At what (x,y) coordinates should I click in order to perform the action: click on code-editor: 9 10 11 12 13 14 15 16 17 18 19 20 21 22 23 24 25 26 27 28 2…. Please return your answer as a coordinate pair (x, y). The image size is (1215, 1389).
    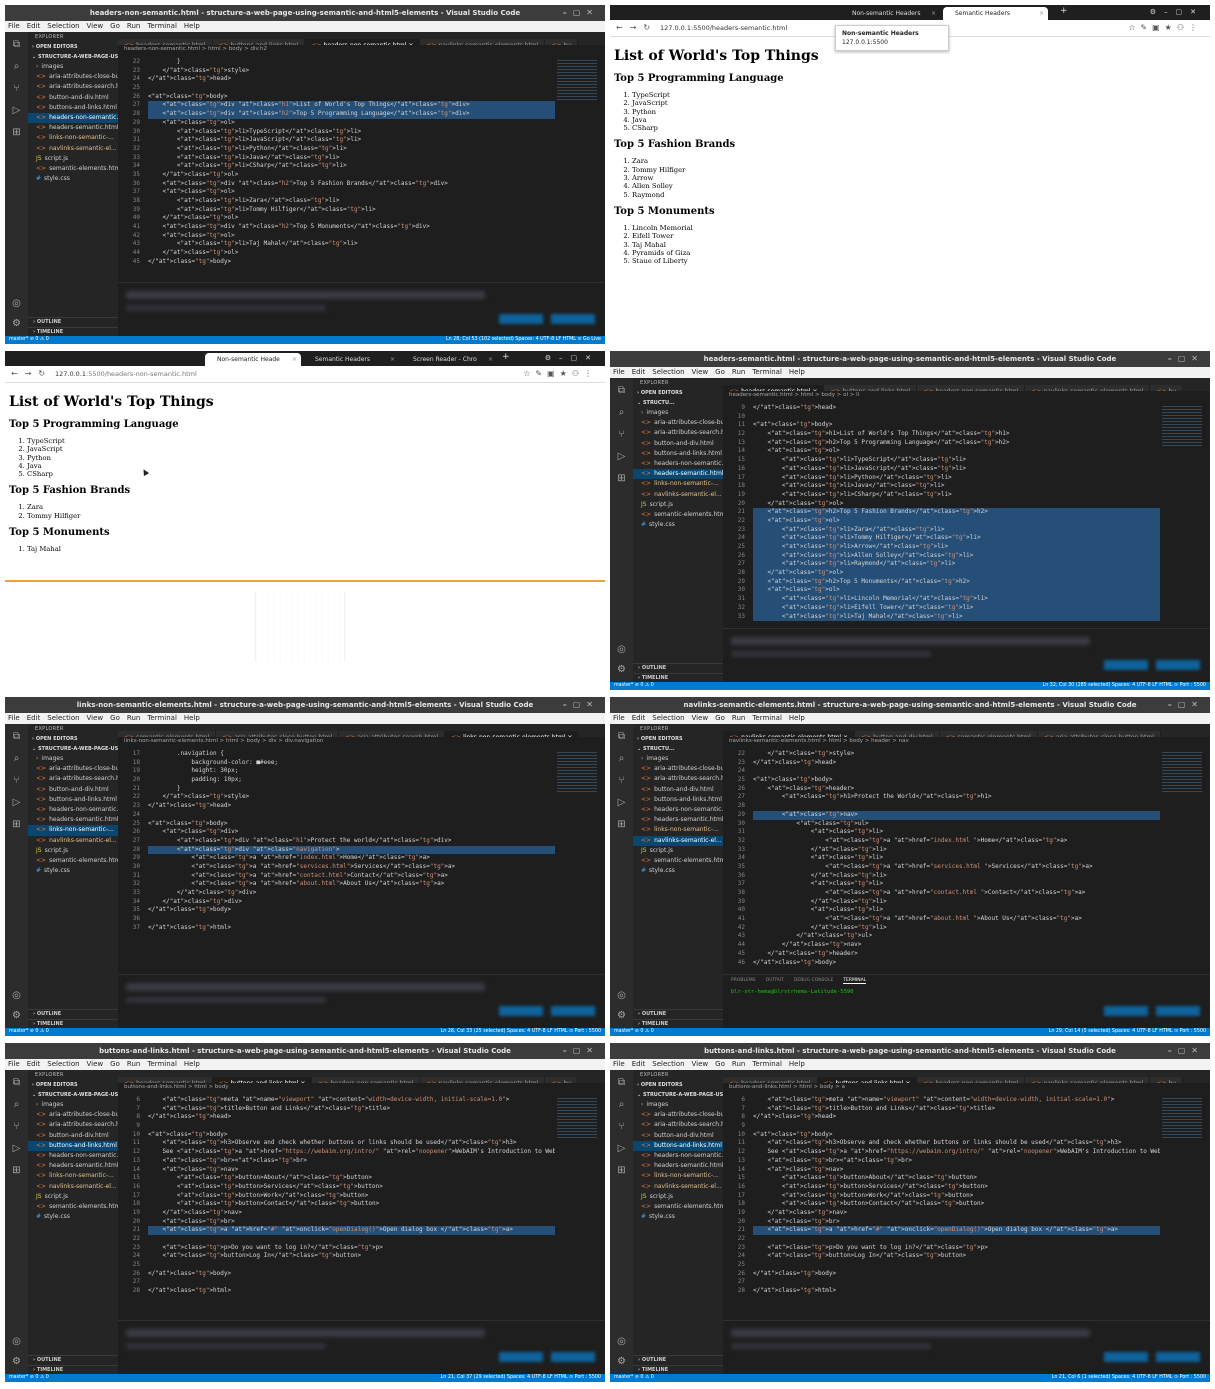
    Looking at the image, I should click on (966, 541).